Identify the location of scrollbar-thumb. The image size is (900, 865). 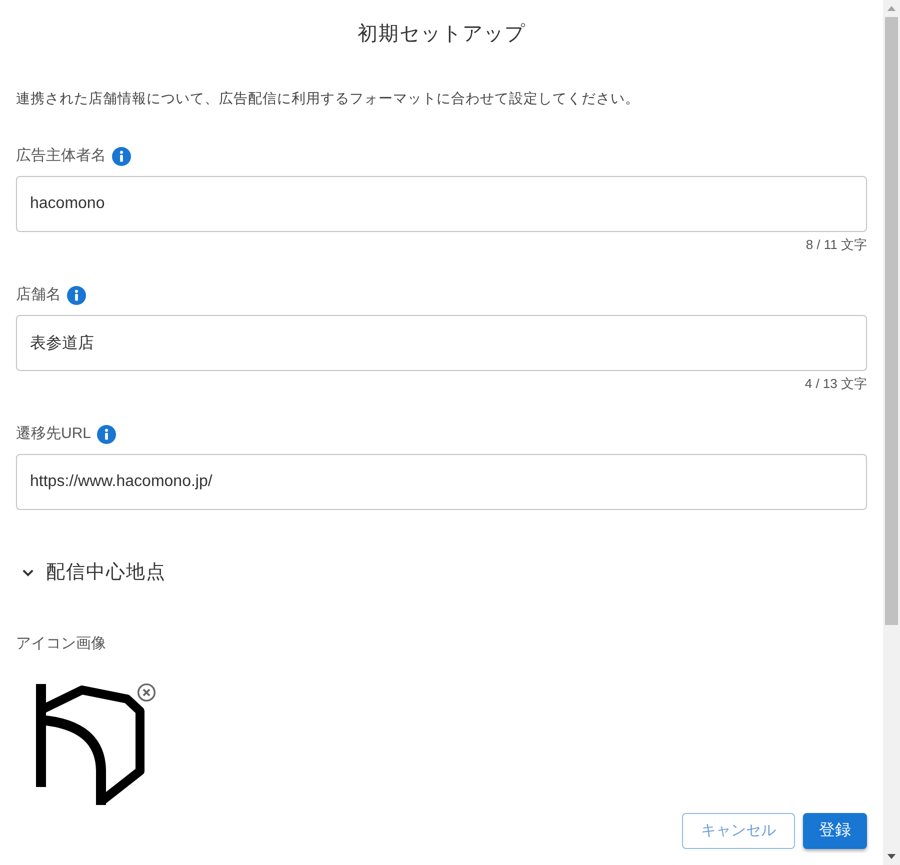
(891, 321).